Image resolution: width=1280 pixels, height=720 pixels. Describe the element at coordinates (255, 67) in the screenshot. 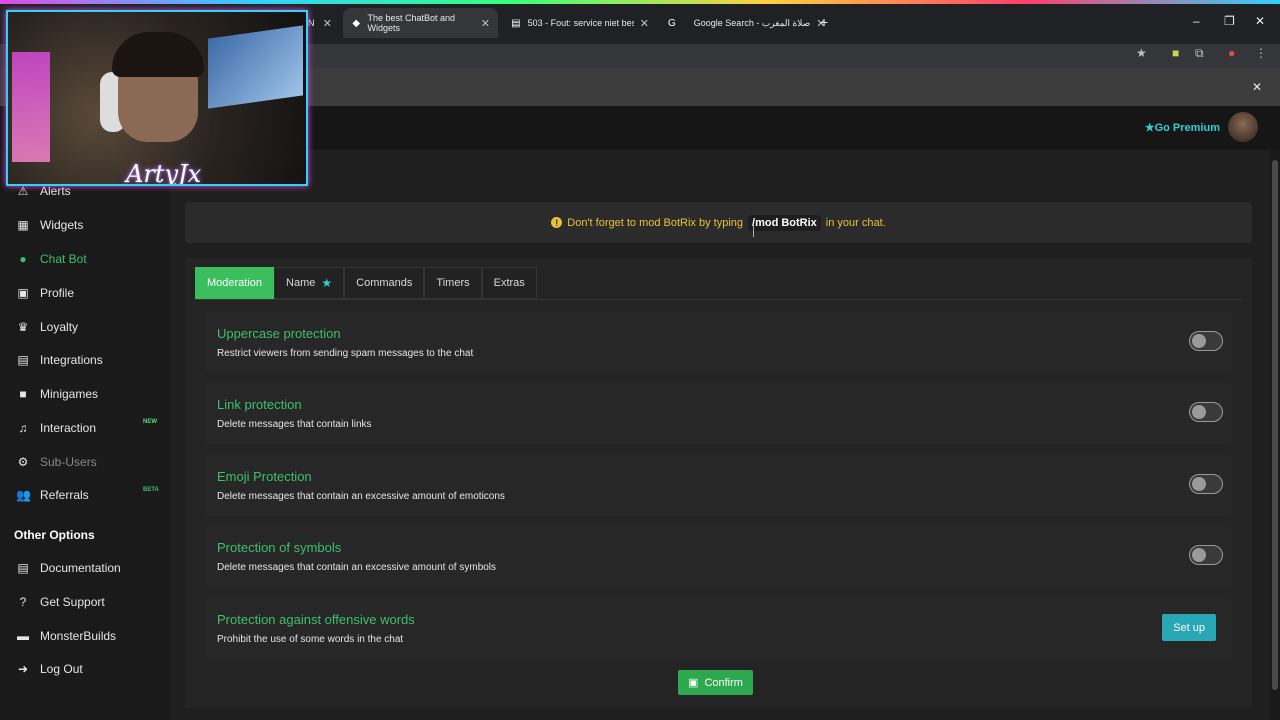

I see `monitor-image` at that location.